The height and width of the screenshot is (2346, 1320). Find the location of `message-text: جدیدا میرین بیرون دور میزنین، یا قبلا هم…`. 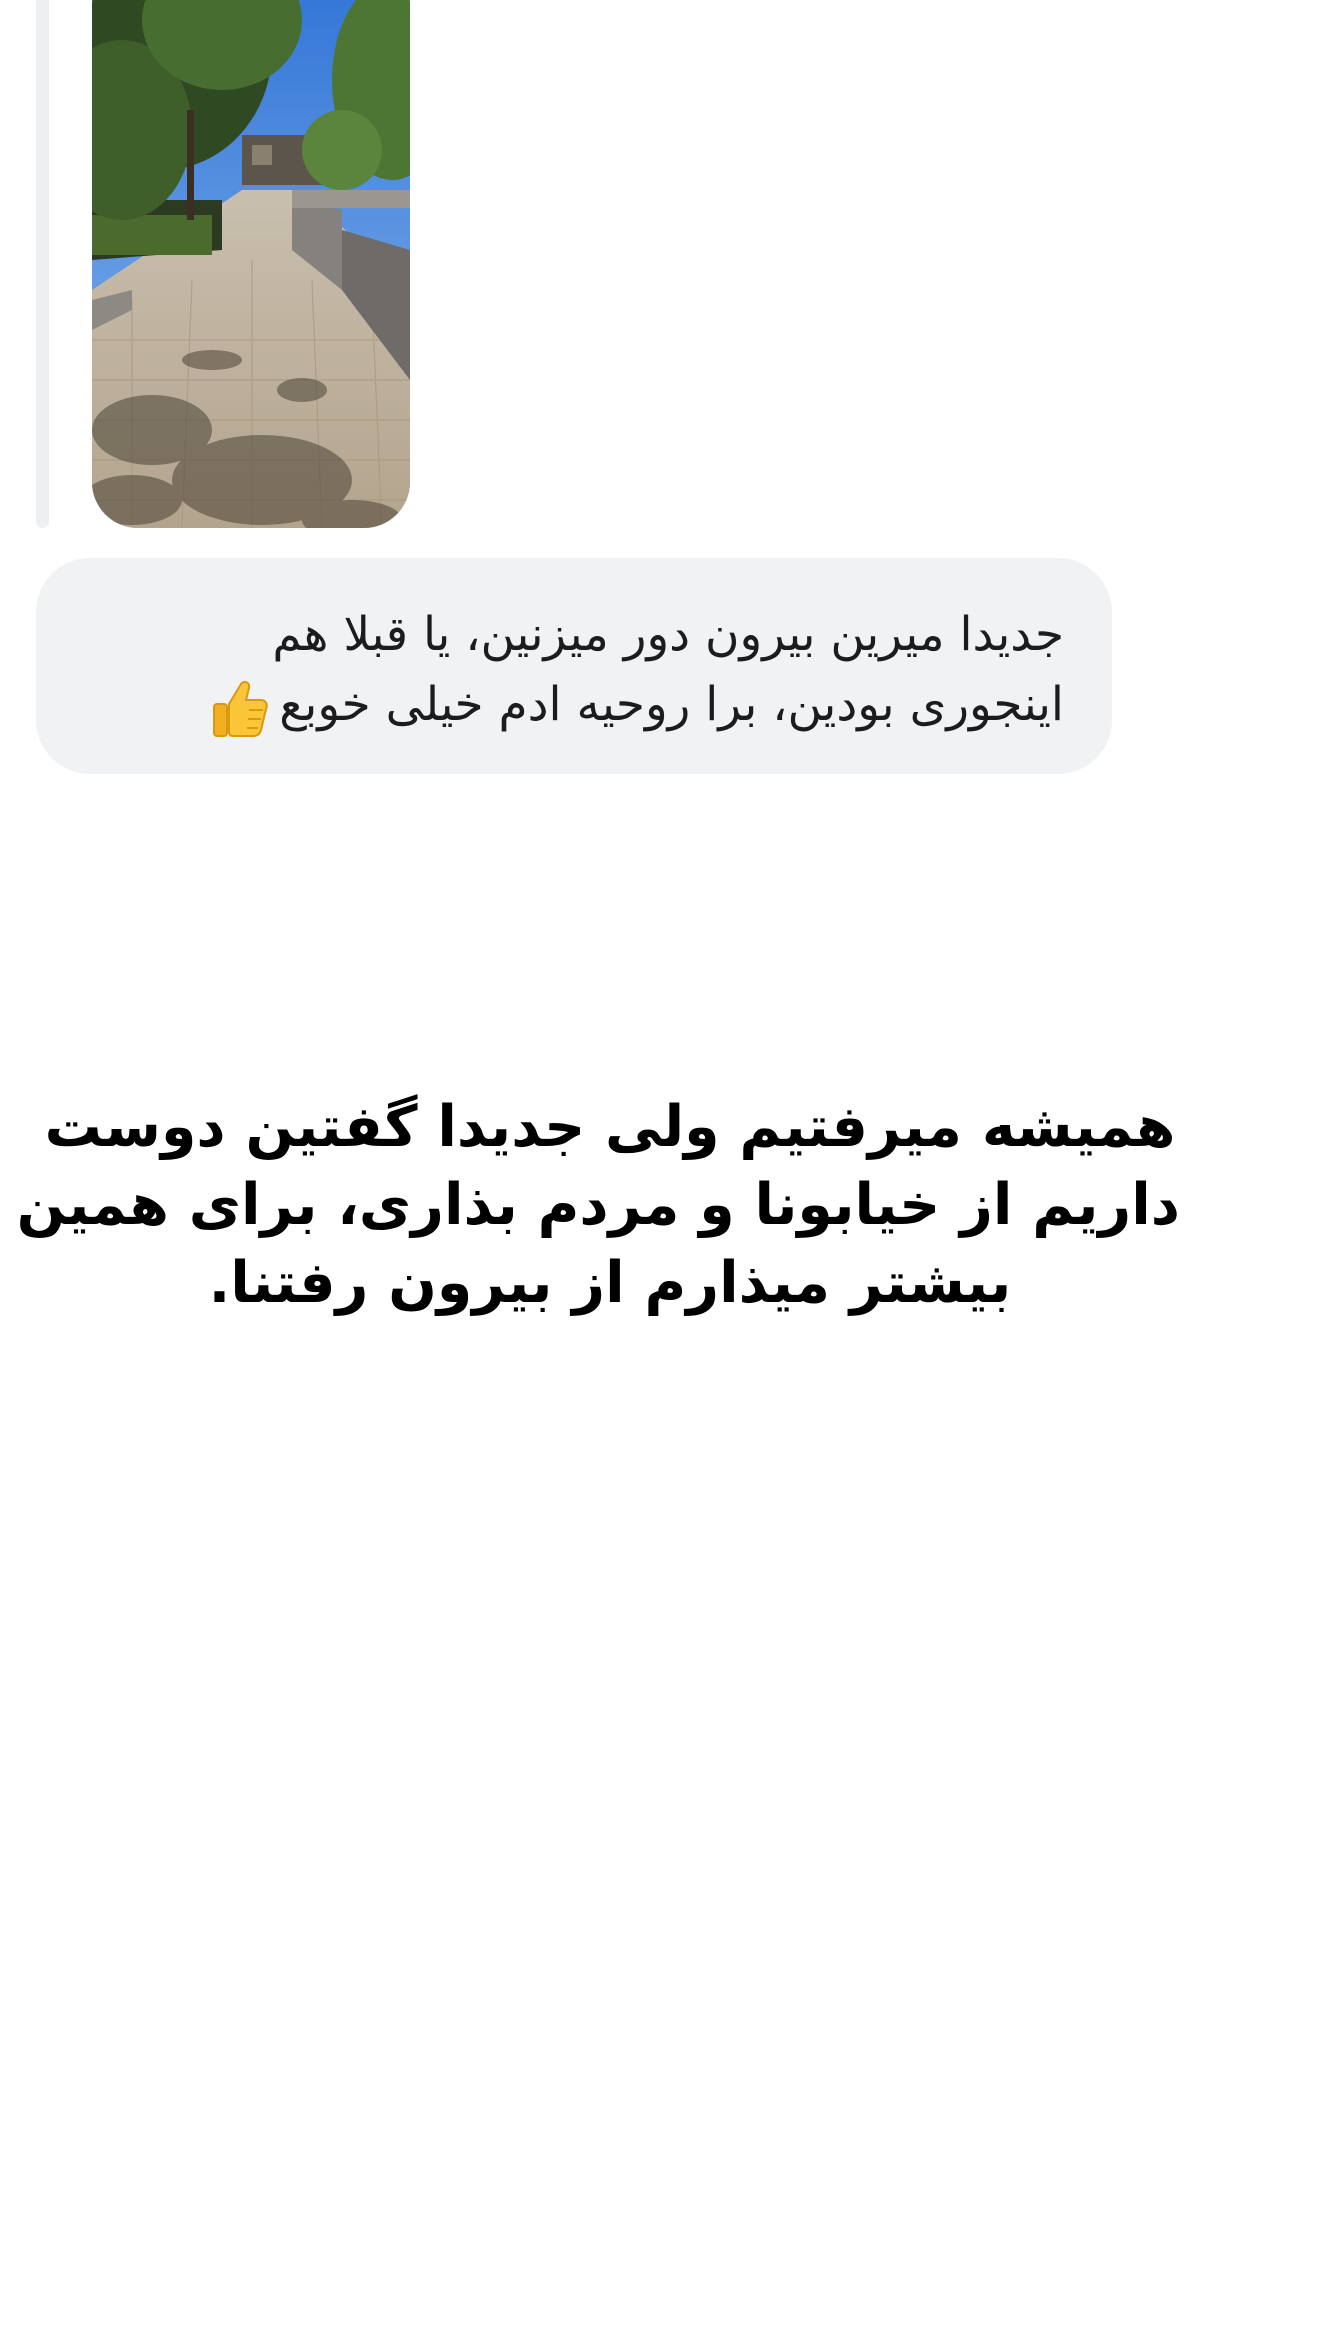

message-text: جدیدا میرین بیرون دور میزنین، یا قبلا هم… is located at coordinates (574, 670).